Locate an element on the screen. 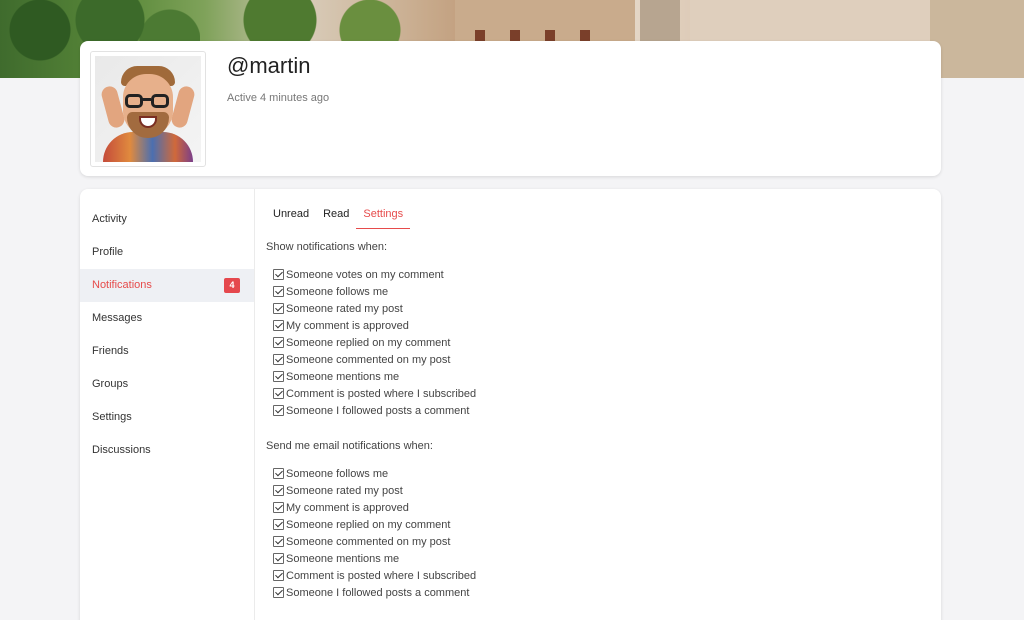 Image resolution: width=1024 pixels, height=620 pixels. notification-option: Someone votes on my comment is located at coordinates (599, 274).